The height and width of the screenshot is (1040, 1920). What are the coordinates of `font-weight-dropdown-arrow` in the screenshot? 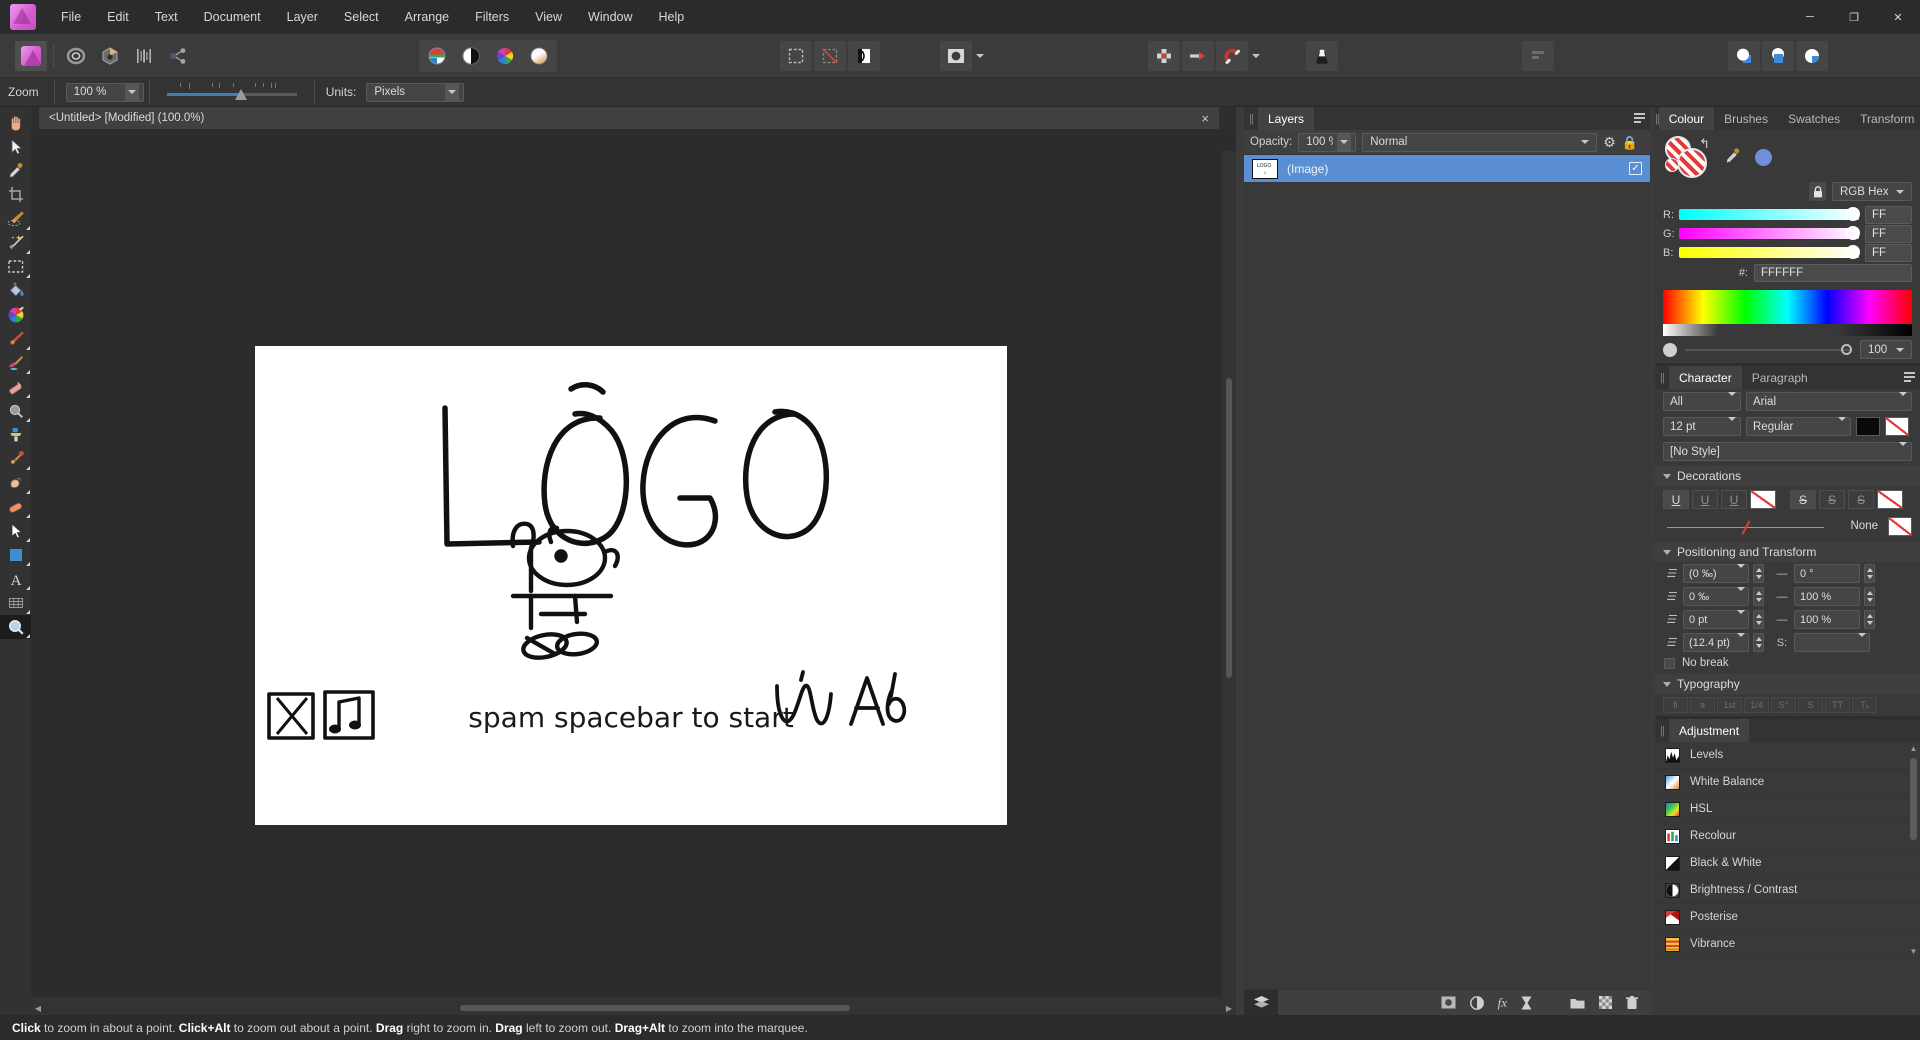 It's located at (1842, 424).